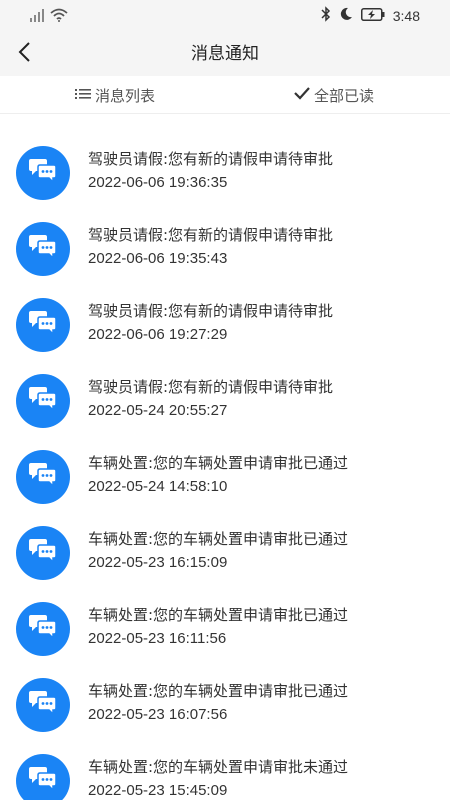 This screenshot has height=800, width=450. Describe the element at coordinates (158, 486) in the screenshot. I see `message-time: 2022-05-24 14:58:10` at that location.